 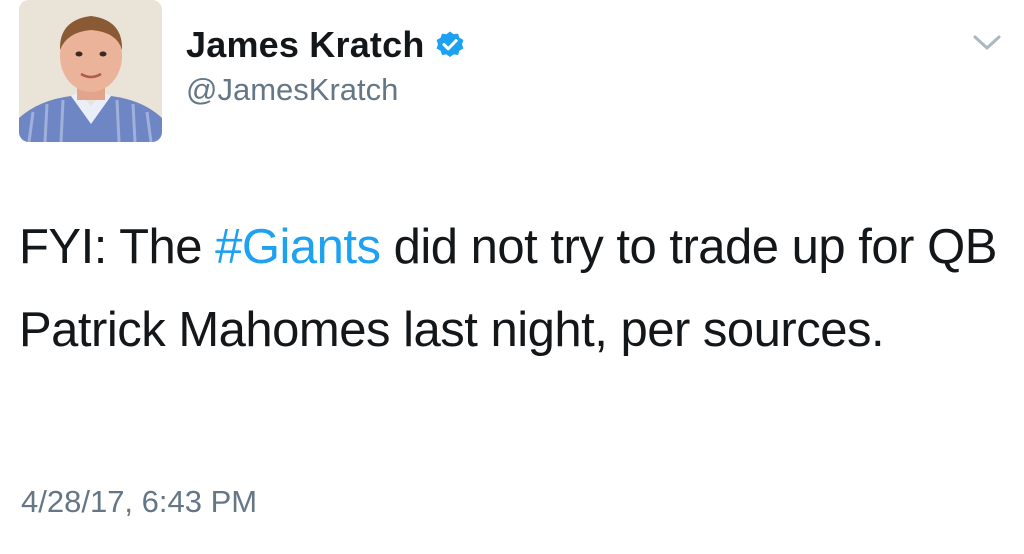 What do you see at coordinates (139, 502) in the screenshot?
I see `tweet-timestamp: 4/28/17, 6:43 PM` at bounding box center [139, 502].